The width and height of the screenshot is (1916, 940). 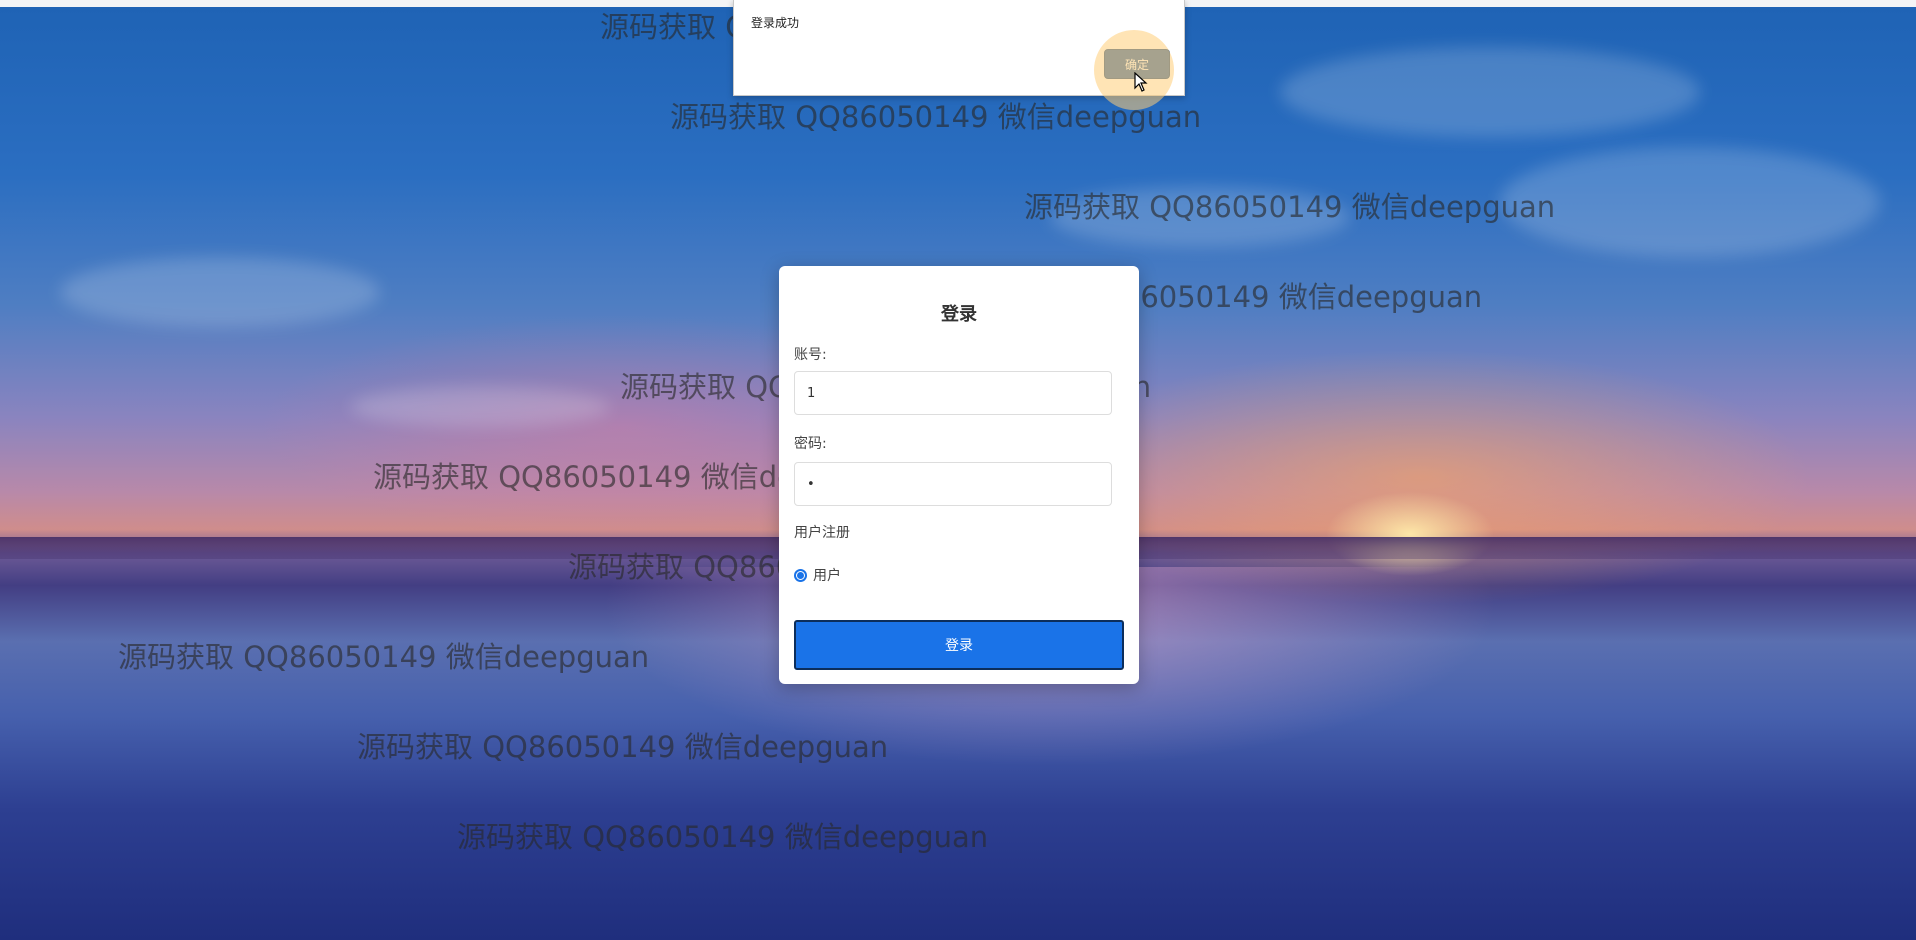 What do you see at coordinates (810, 444) in the screenshot?
I see `password-label: 密码:` at bounding box center [810, 444].